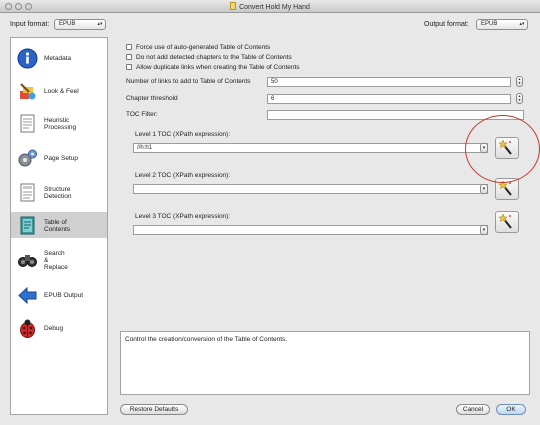 The width and height of the screenshot is (540, 425). I want to click on sidebar-item-label: Structure Detection, so click(58, 193).